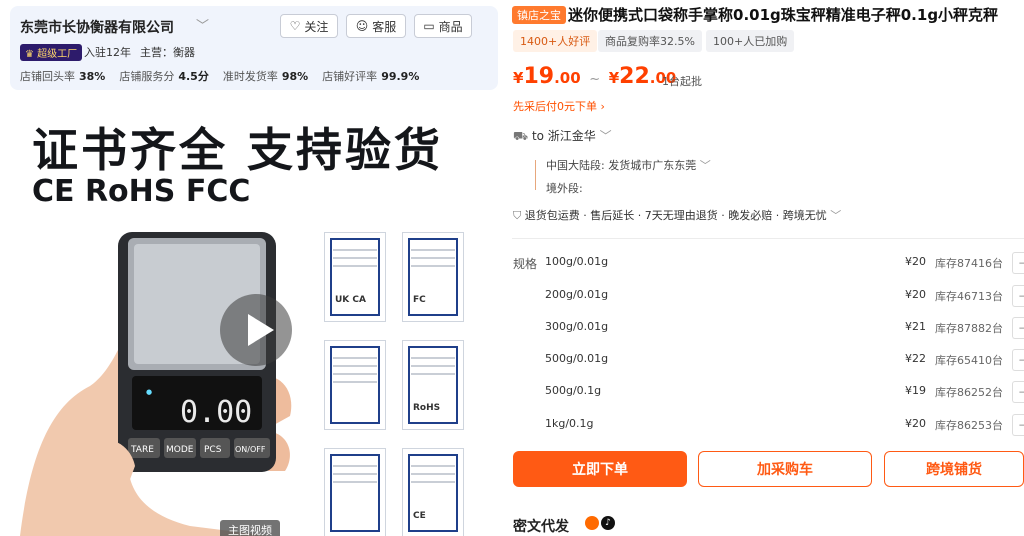 This screenshot has width=1024, height=536. I want to click on spec-price: ¥22, so click(915, 358).